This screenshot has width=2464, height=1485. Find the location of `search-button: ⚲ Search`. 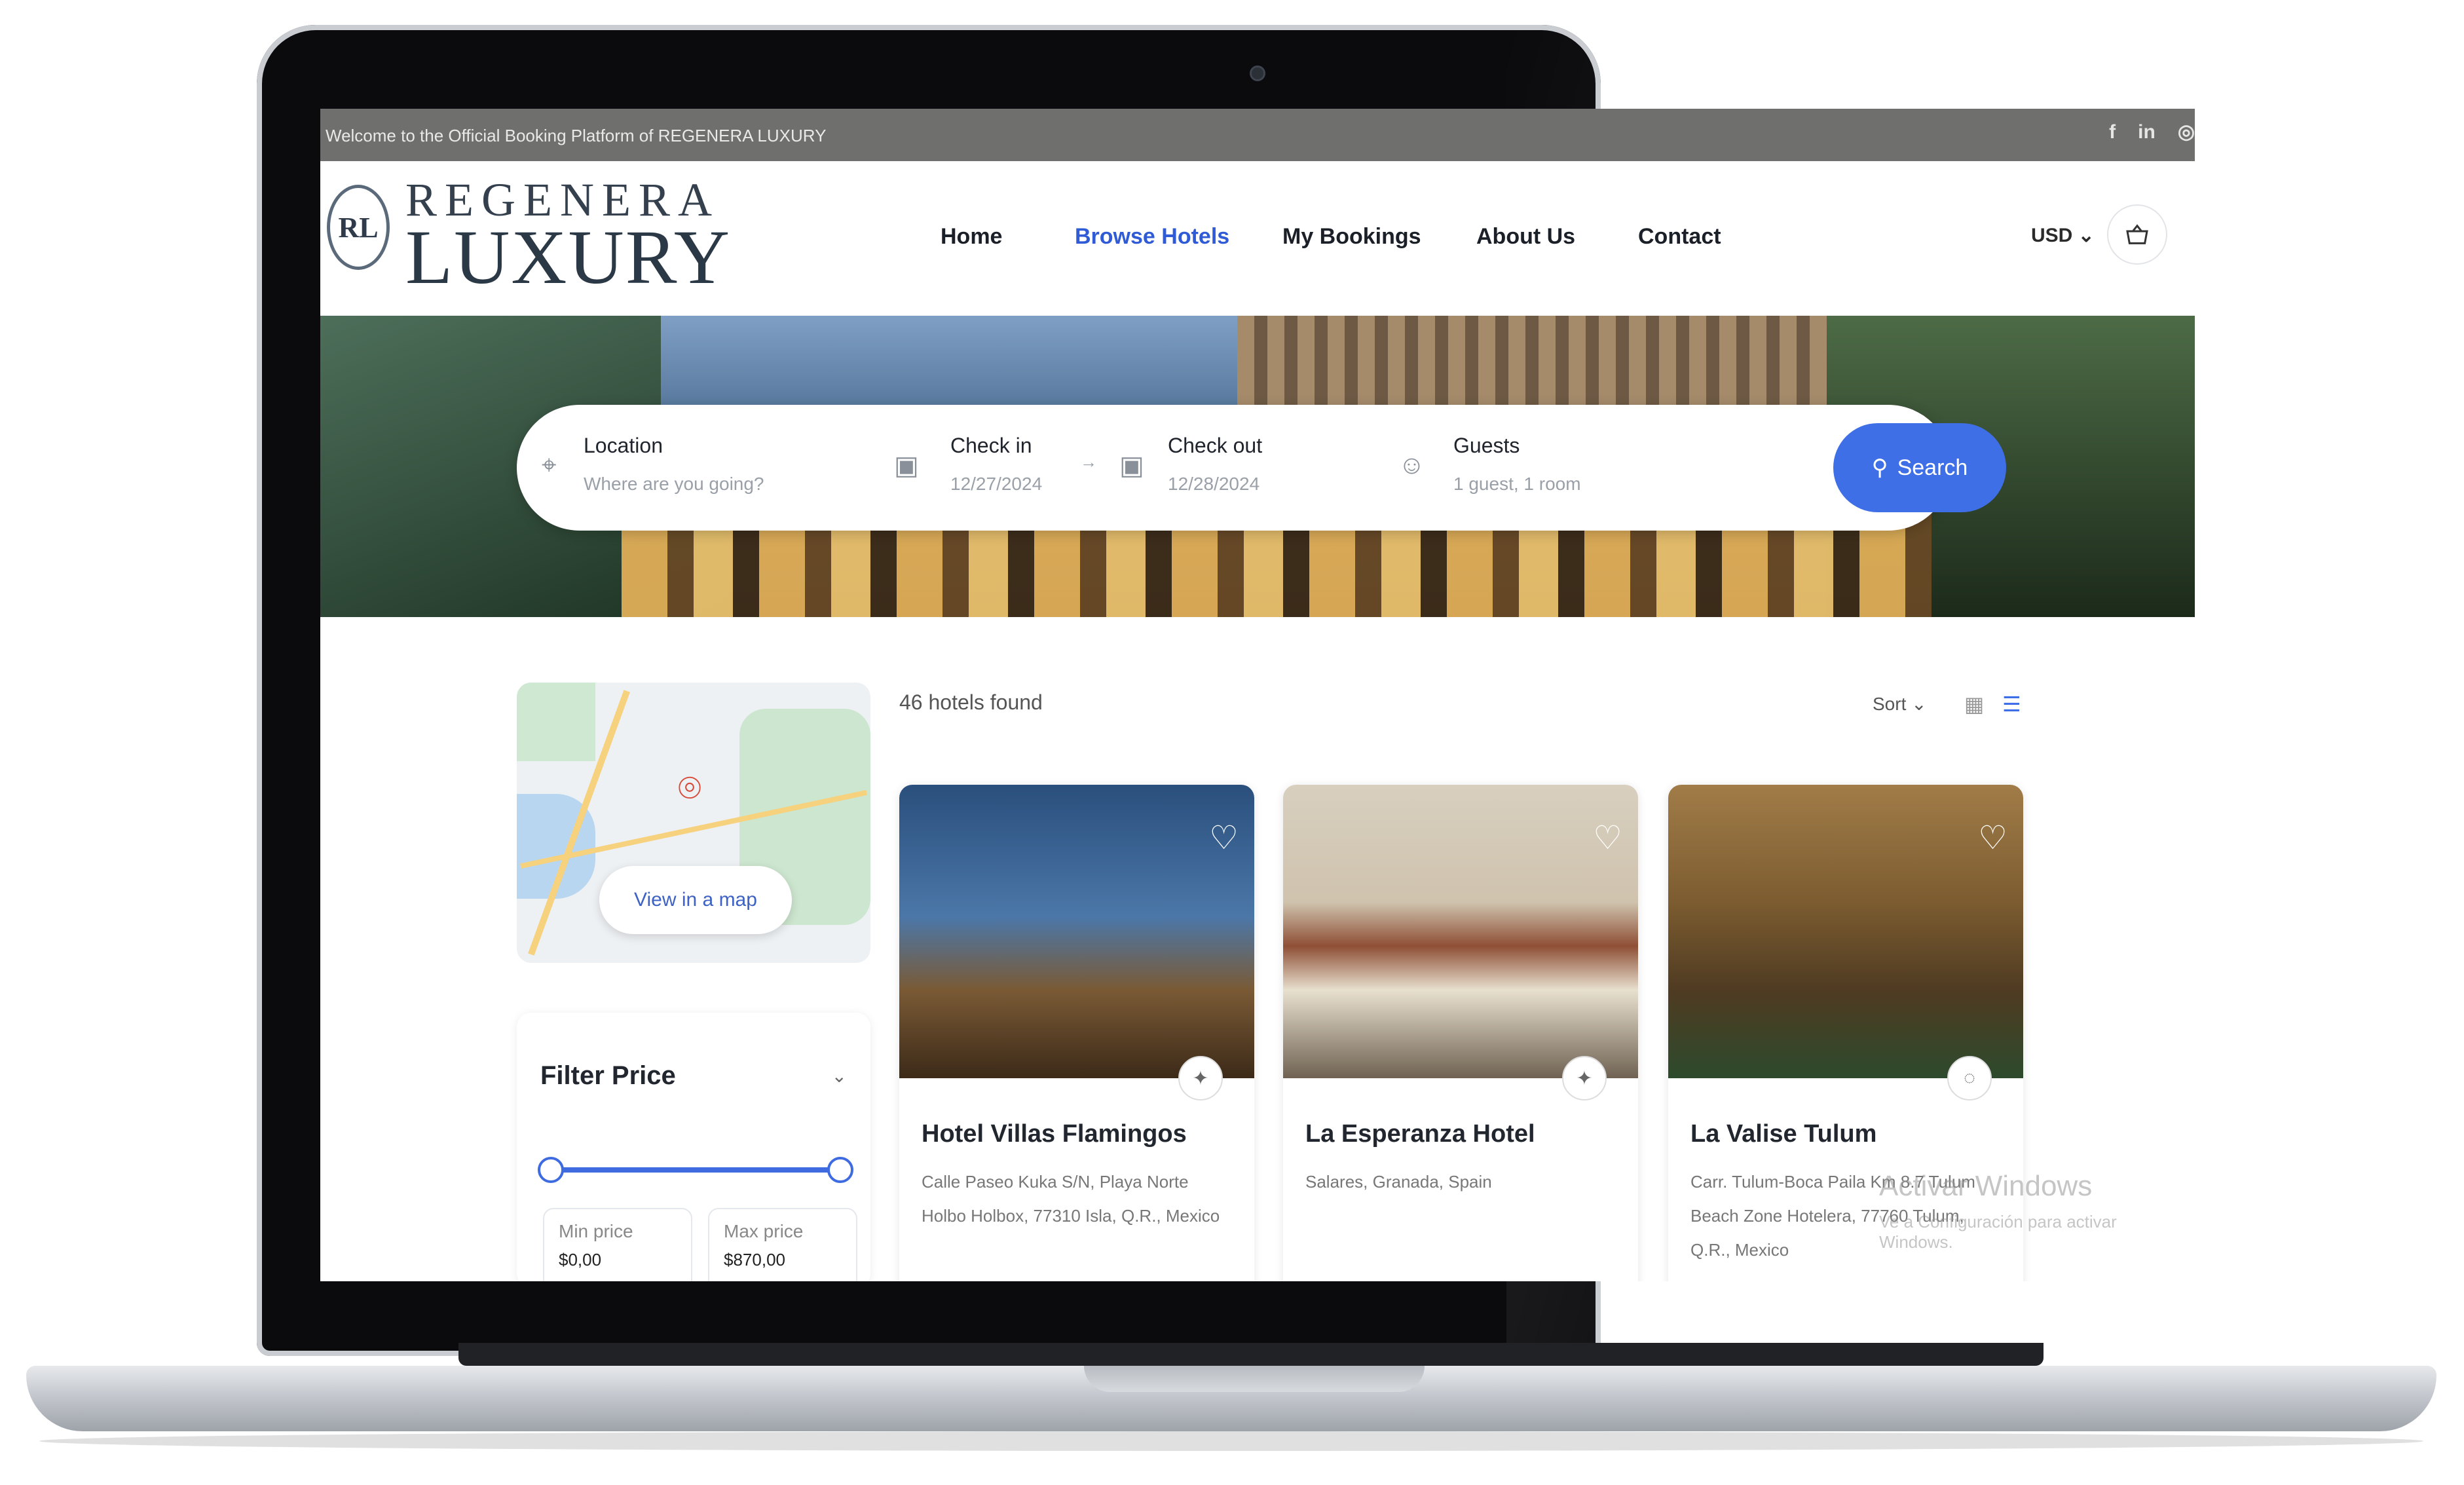

search-button: ⚲ Search is located at coordinates (1919, 467).